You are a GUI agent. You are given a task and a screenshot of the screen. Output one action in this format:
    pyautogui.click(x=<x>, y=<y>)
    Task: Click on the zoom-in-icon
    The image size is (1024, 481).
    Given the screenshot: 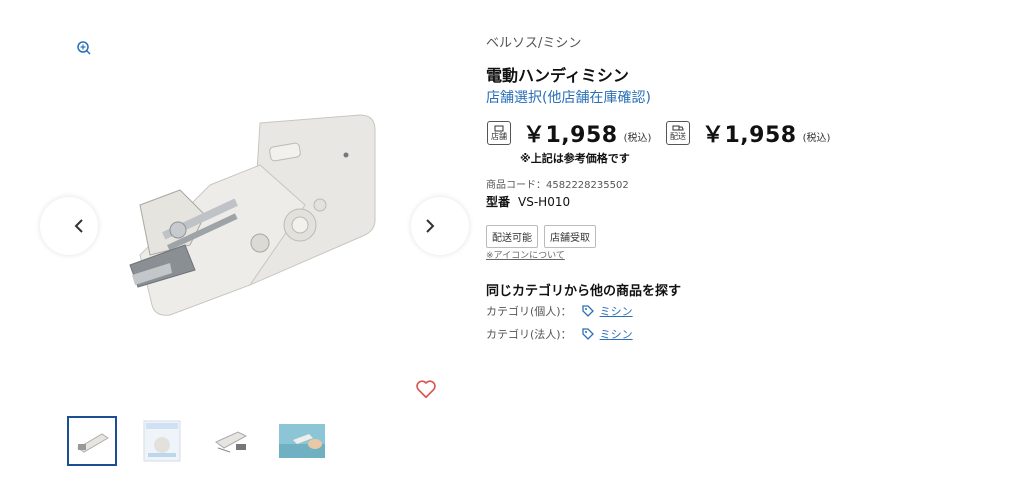 What is the action you would take?
    pyautogui.click(x=84, y=48)
    